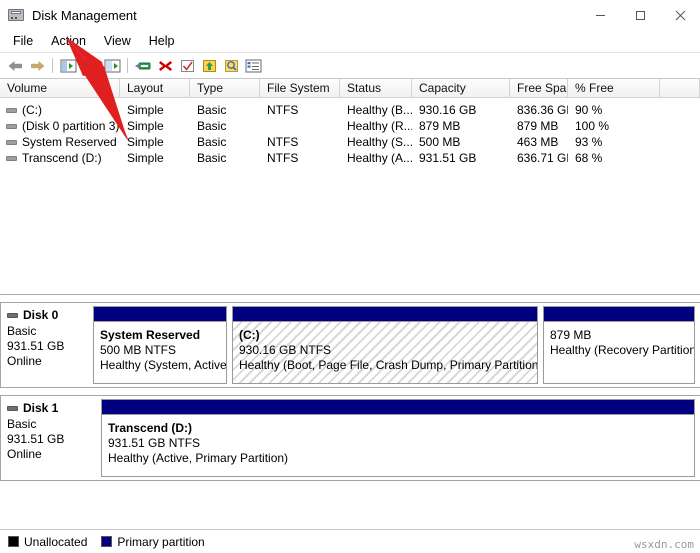  I want to click on free-space-cell: 636.71 GB, so click(542, 158).